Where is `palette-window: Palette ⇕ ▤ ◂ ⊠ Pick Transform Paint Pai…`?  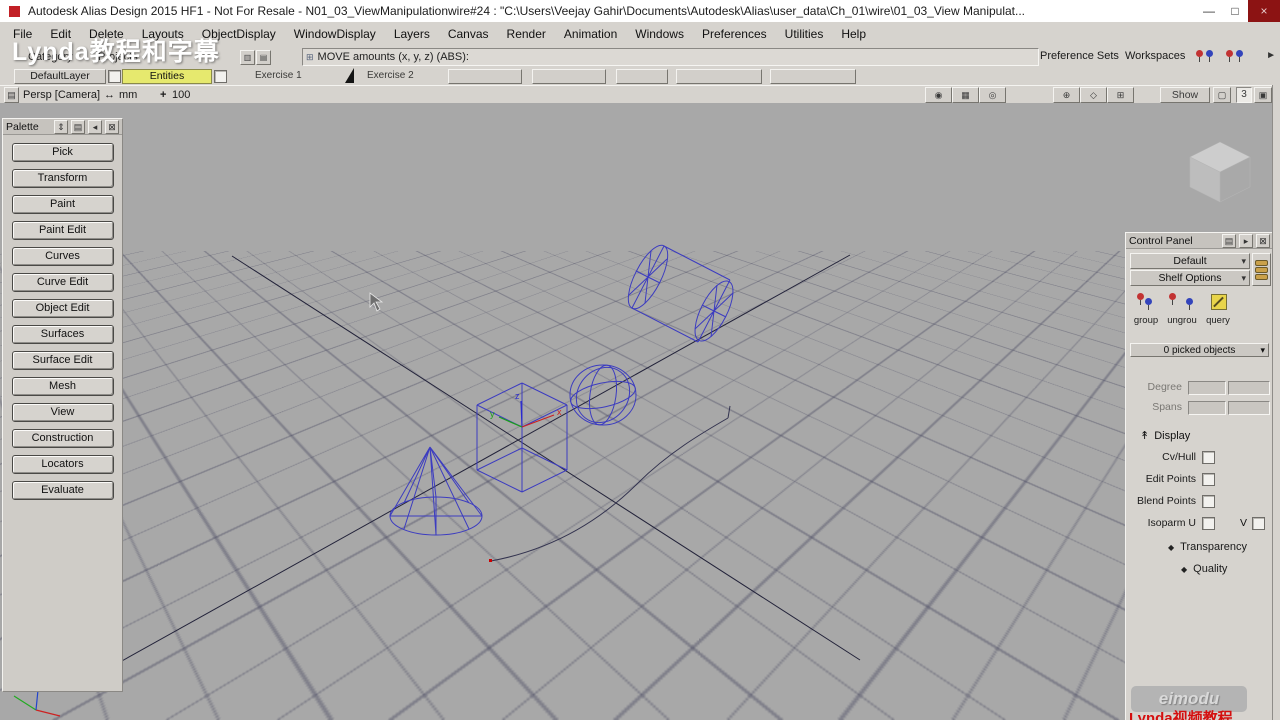 palette-window: Palette ⇕ ▤ ◂ ⊠ Pick Transform Paint Pai… is located at coordinates (62, 405).